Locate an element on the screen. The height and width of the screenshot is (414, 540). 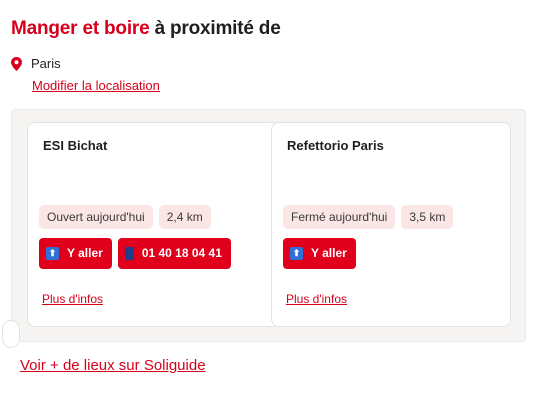
place-badges: Fermé aujourd'hui 3,5 km is located at coordinates (368, 217).